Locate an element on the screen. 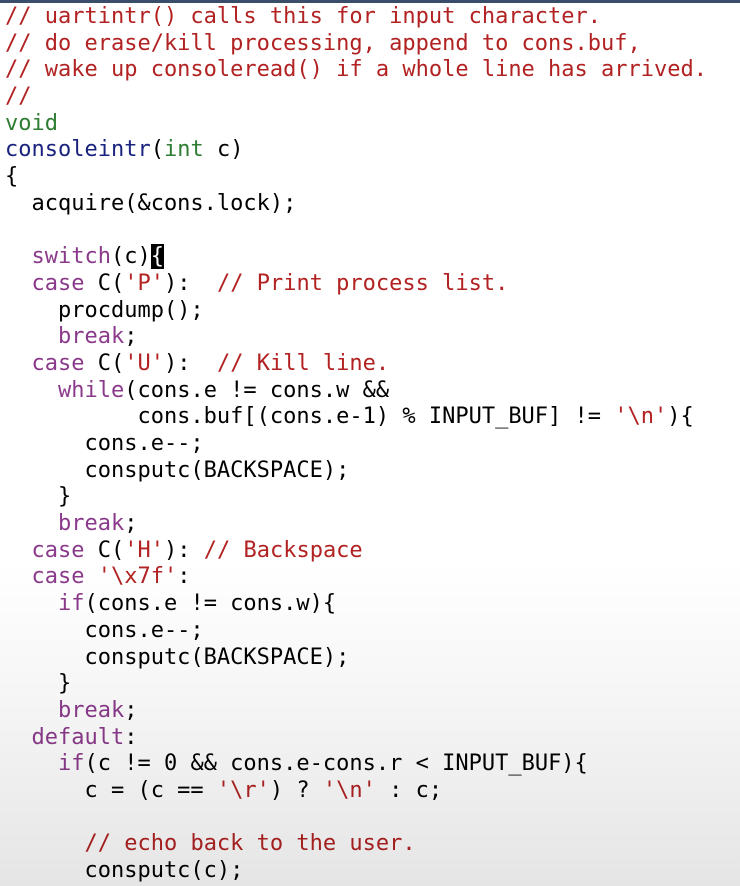  code-token: int is located at coordinates (183, 150).